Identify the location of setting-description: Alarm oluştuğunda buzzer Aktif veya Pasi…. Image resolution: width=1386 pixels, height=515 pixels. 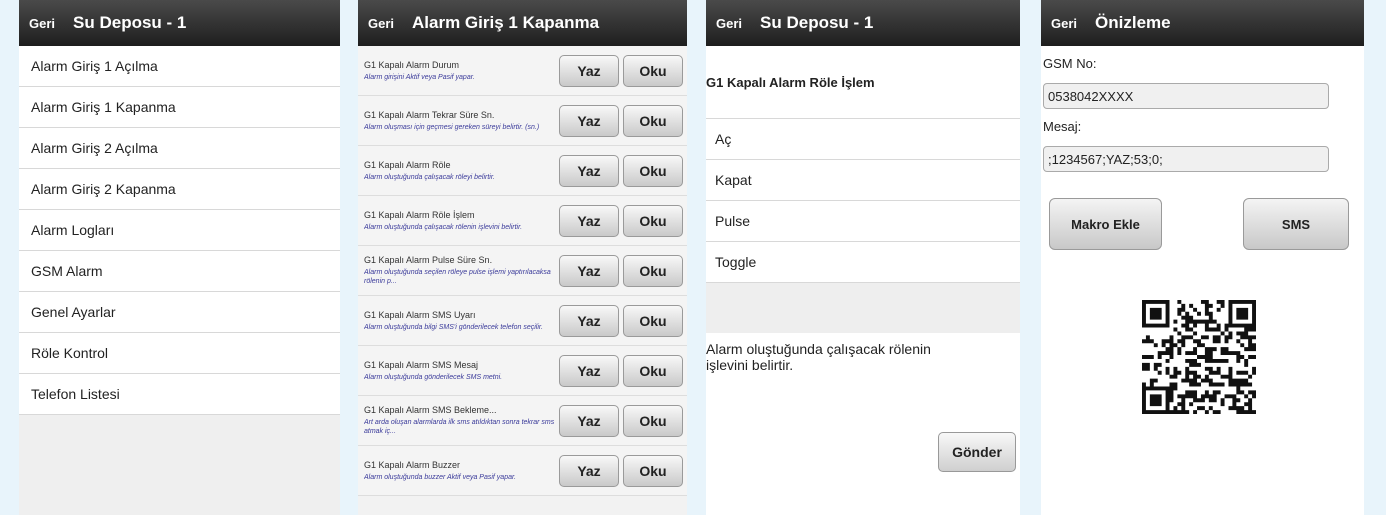
(440, 477).